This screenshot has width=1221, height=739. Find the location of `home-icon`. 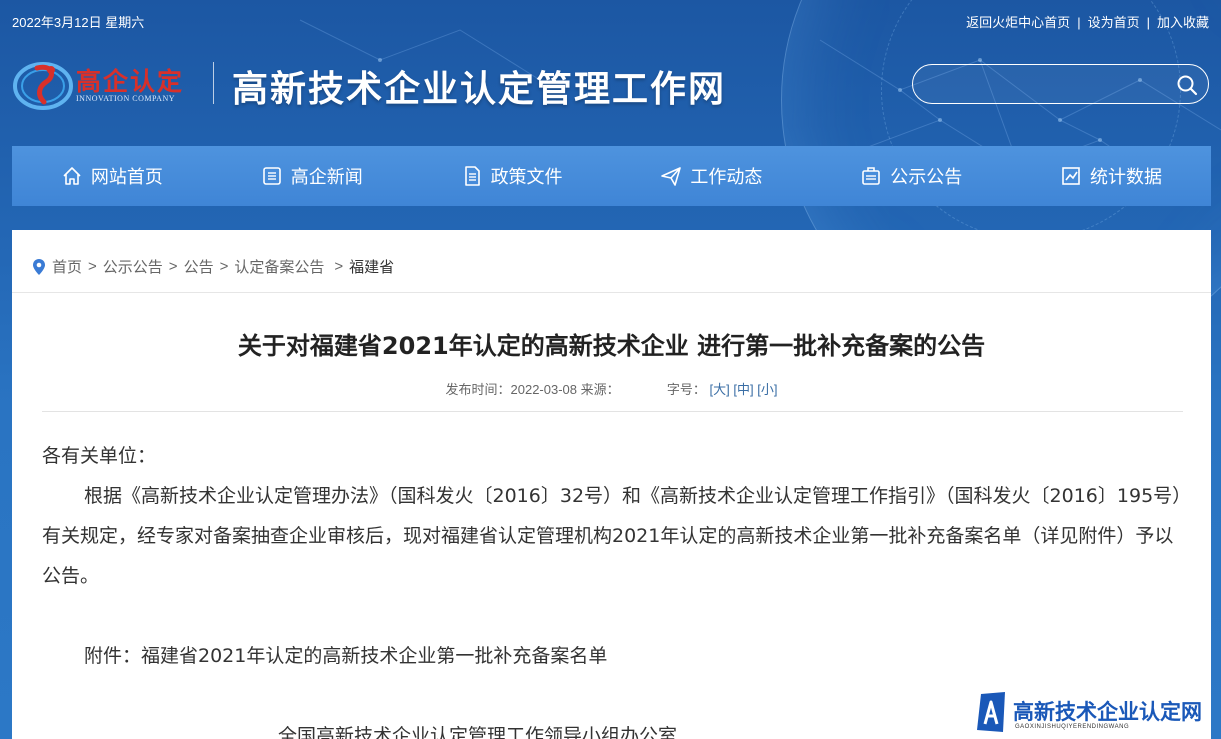

home-icon is located at coordinates (72, 176).